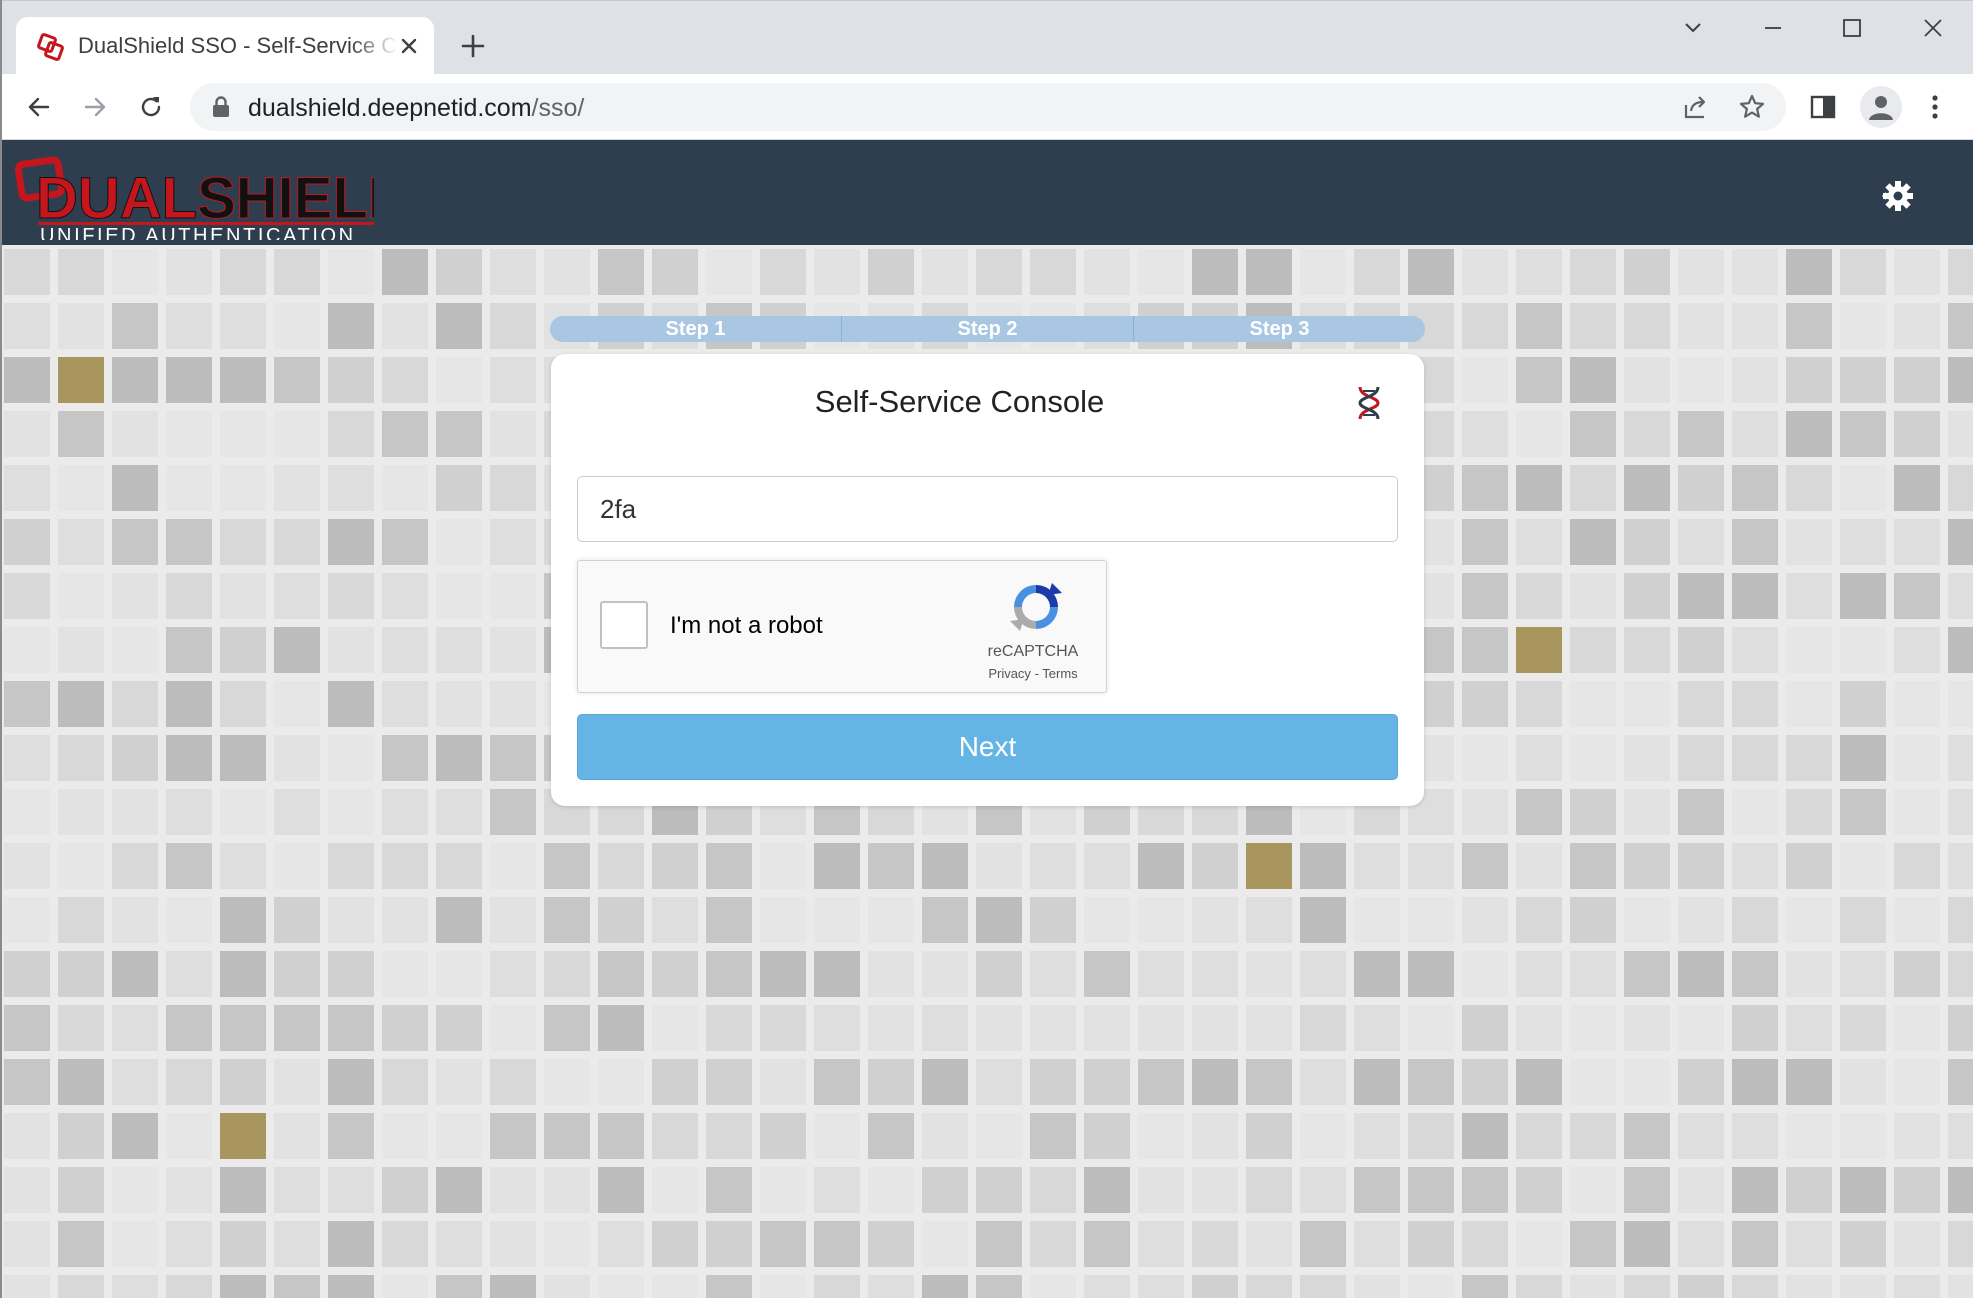  I want to click on recaptcha-checkbox, so click(624, 625).